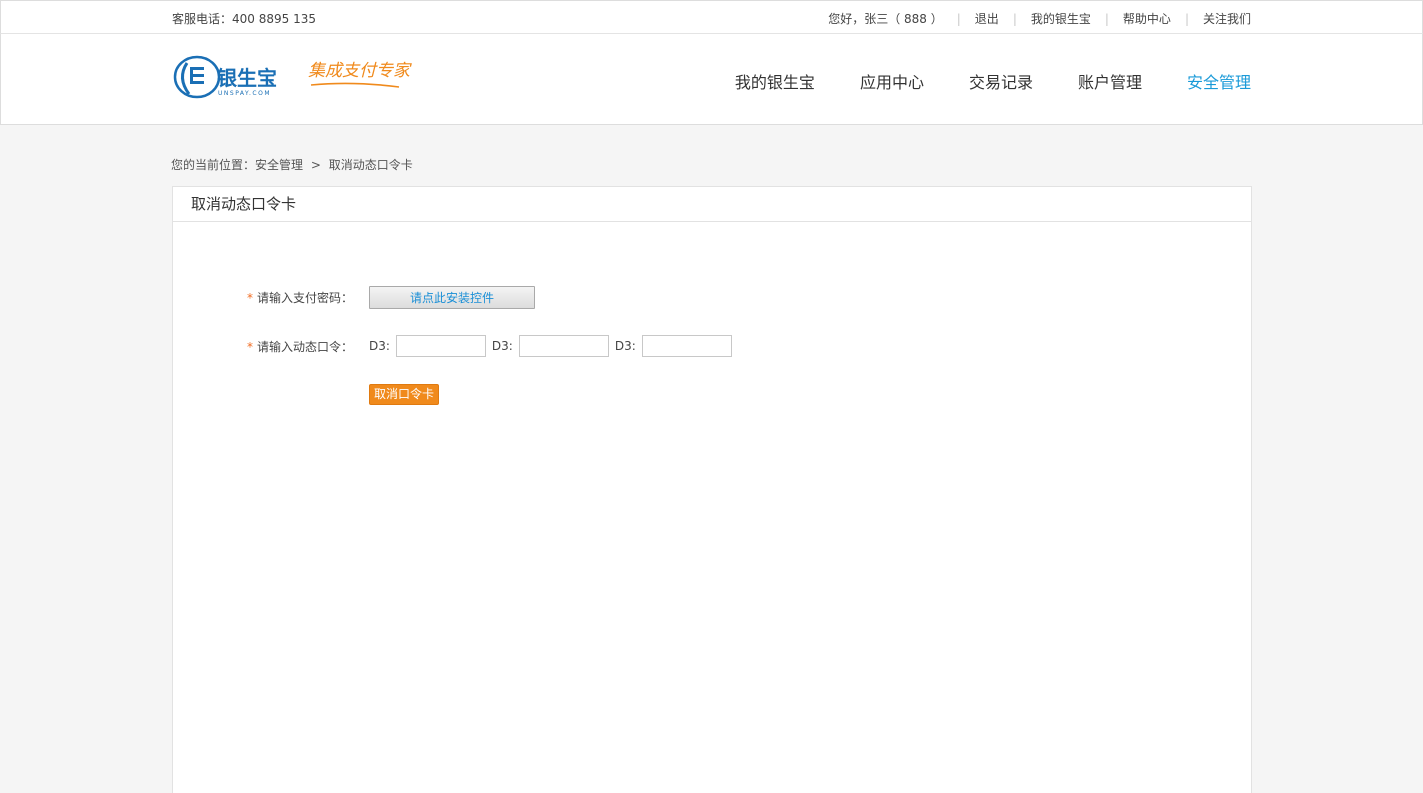  What do you see at coordinates (452, 297) in the screenshot?
I see `install-control-button: 请点此安装控件` at bounding box center [452, 297].